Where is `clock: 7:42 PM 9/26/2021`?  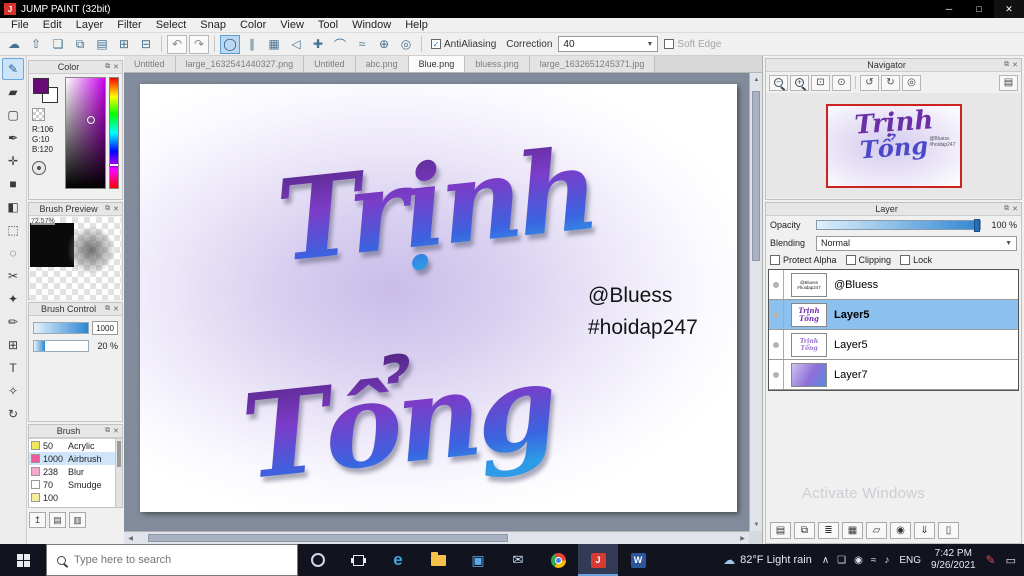
clock: 7:42 PM 9/26/2021 is located at coordinates (953, 560).